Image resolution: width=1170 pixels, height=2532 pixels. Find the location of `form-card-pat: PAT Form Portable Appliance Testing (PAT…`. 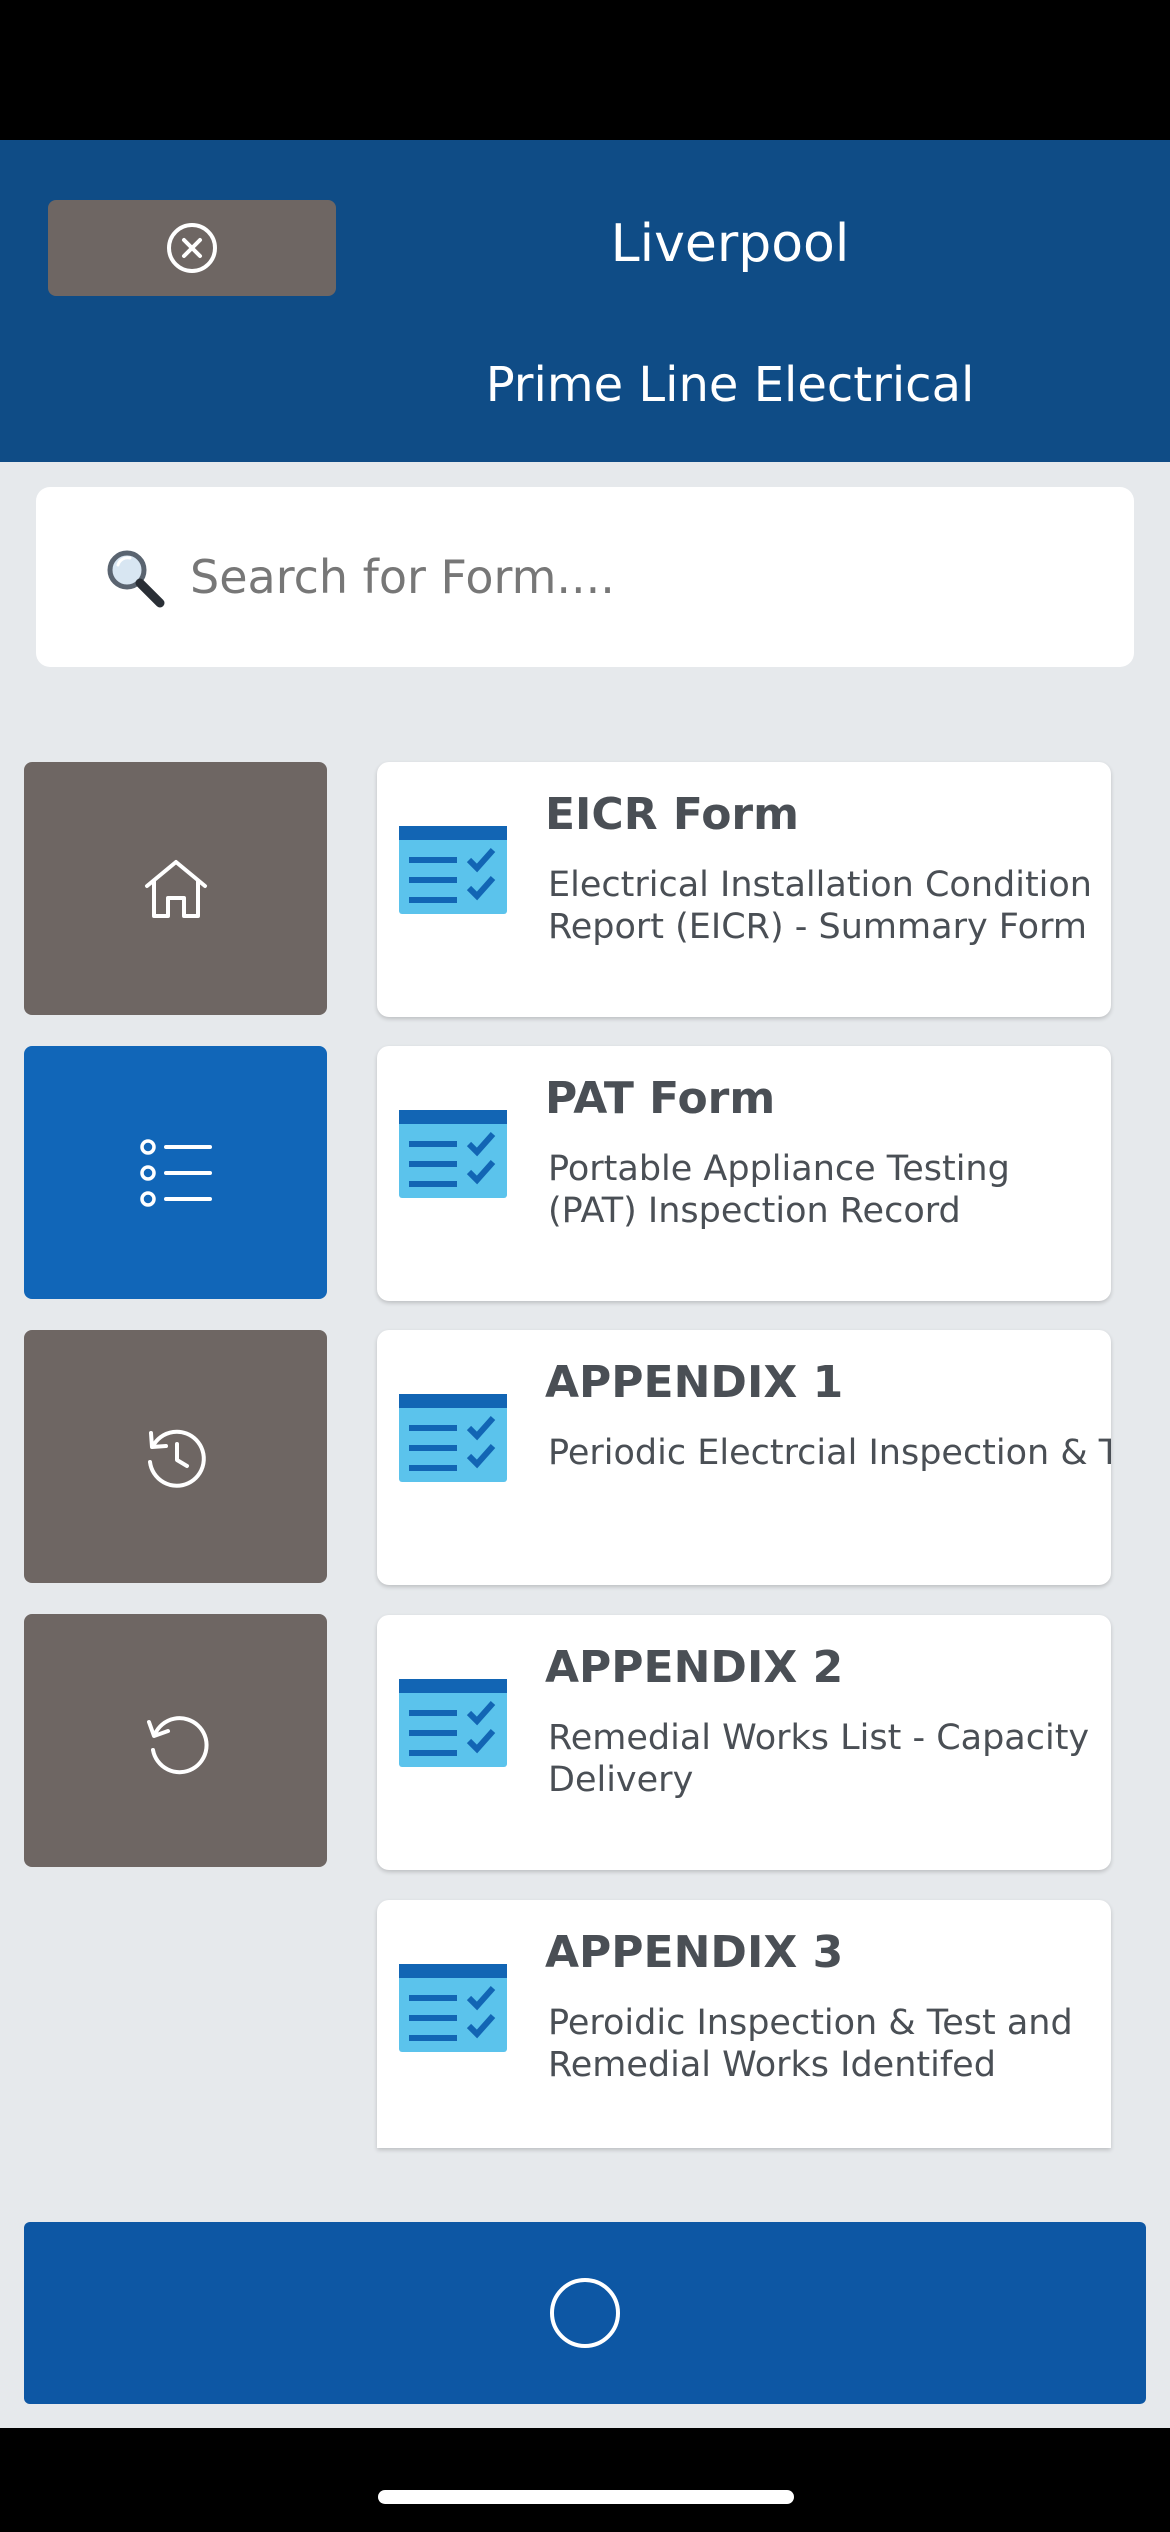

form-card-pat: PAT Form Portable Appliance Testing (PAT… is located at coordinates (744, 1173).